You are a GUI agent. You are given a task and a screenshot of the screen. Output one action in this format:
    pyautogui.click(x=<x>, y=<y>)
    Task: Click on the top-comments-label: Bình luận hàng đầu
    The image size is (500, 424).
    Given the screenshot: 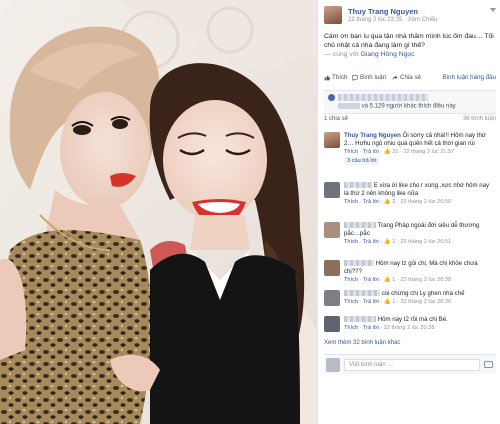 What is the action you would take?
    pyautogui.click(x=469, y=77)
    